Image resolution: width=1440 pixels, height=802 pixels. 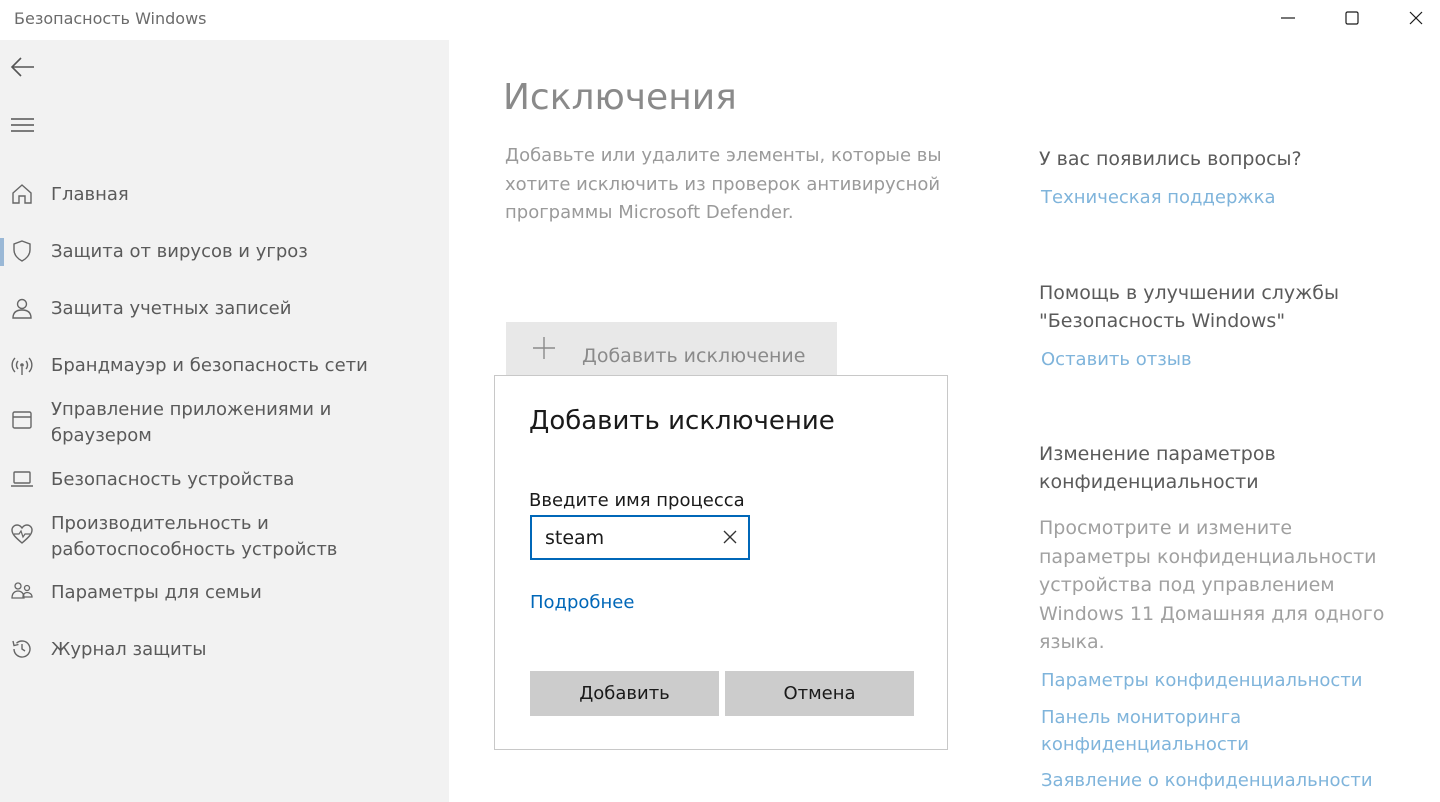 I want to click on privacy-dashboard-link: Панель мониторинга конфиденциальности, so click(x=1161, y=731).